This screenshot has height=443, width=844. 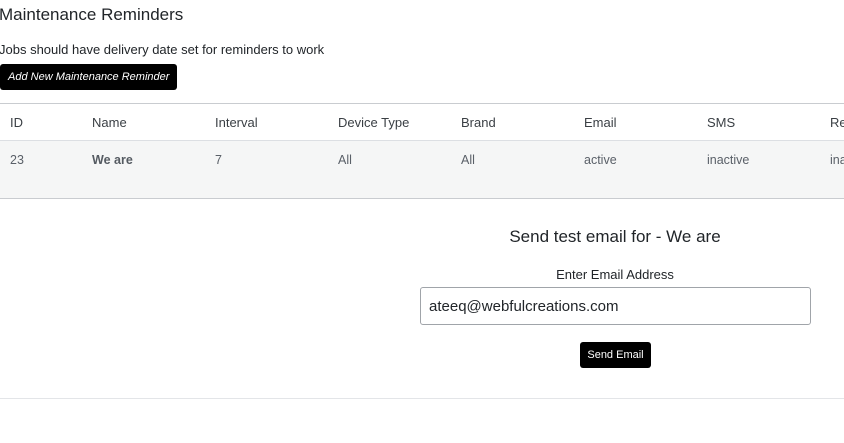 I want to click on email-field-label: Enter Email Address, so click(x=615, y=274).